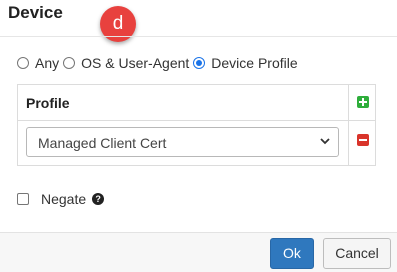 Image resolution: width=397 pixels, height=272 pixels. I want to click on profile-table-column-divider, so click(348, 125).